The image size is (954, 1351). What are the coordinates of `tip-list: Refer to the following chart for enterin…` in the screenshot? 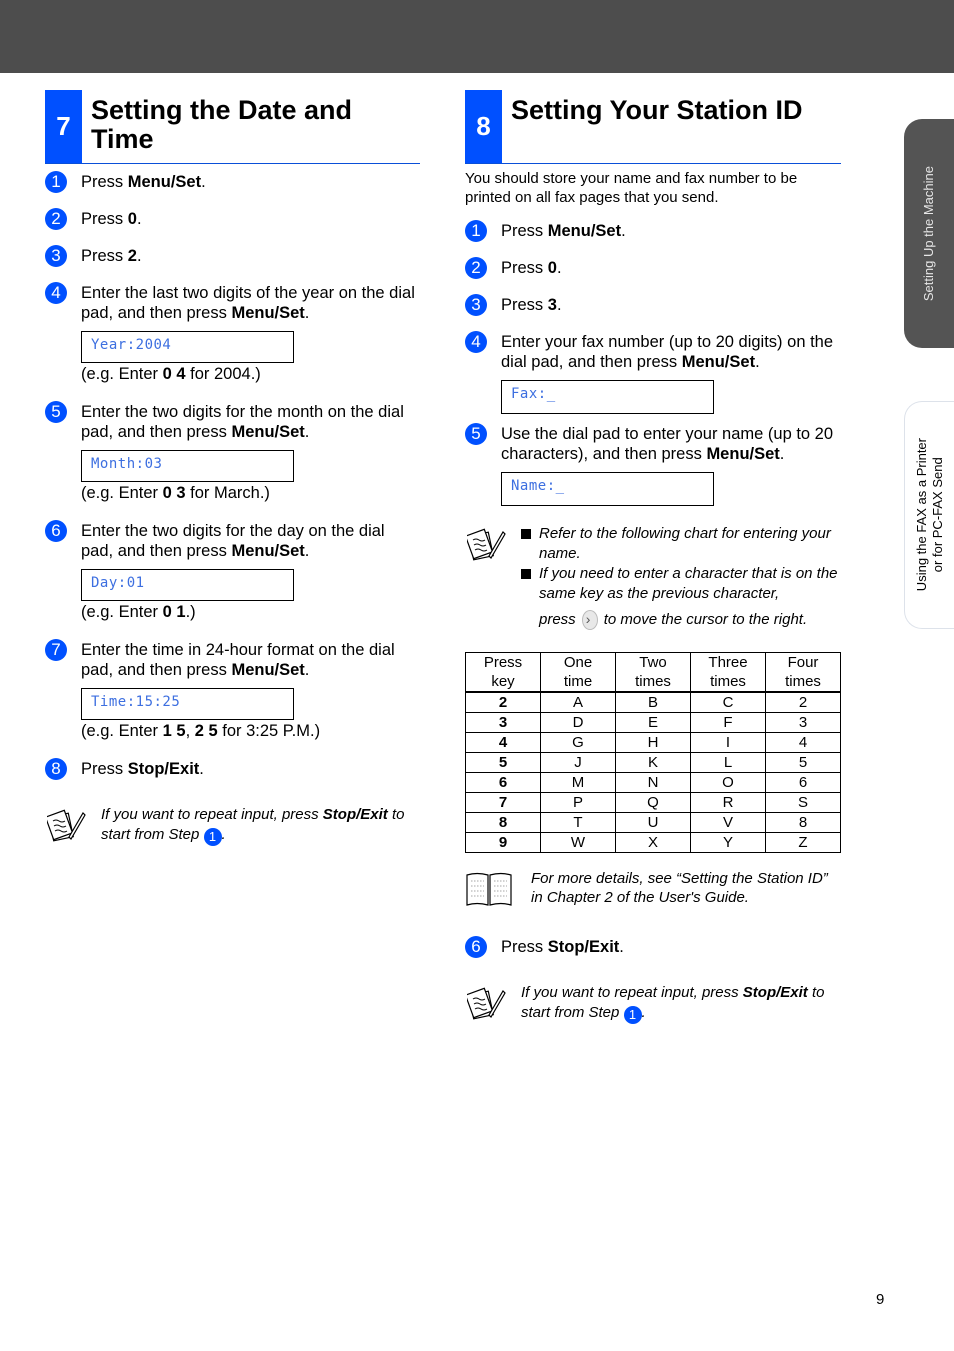 It's located at (681, 577).